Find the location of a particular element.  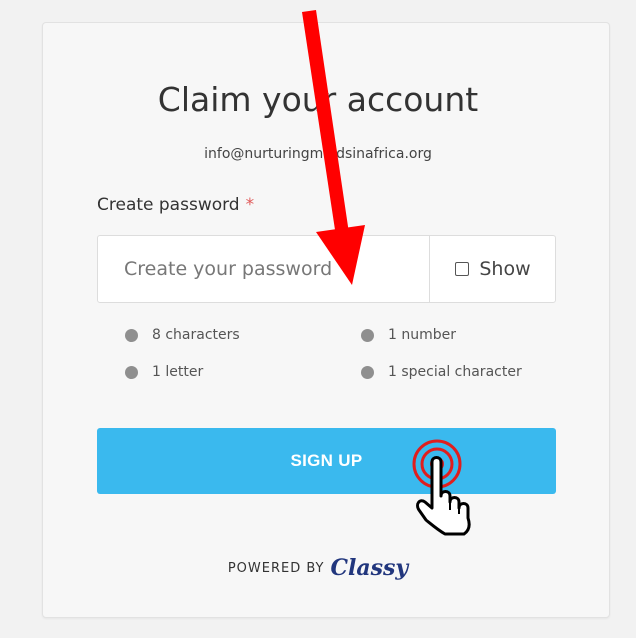

password-label: Create password * is located at coordinates (175, 205).